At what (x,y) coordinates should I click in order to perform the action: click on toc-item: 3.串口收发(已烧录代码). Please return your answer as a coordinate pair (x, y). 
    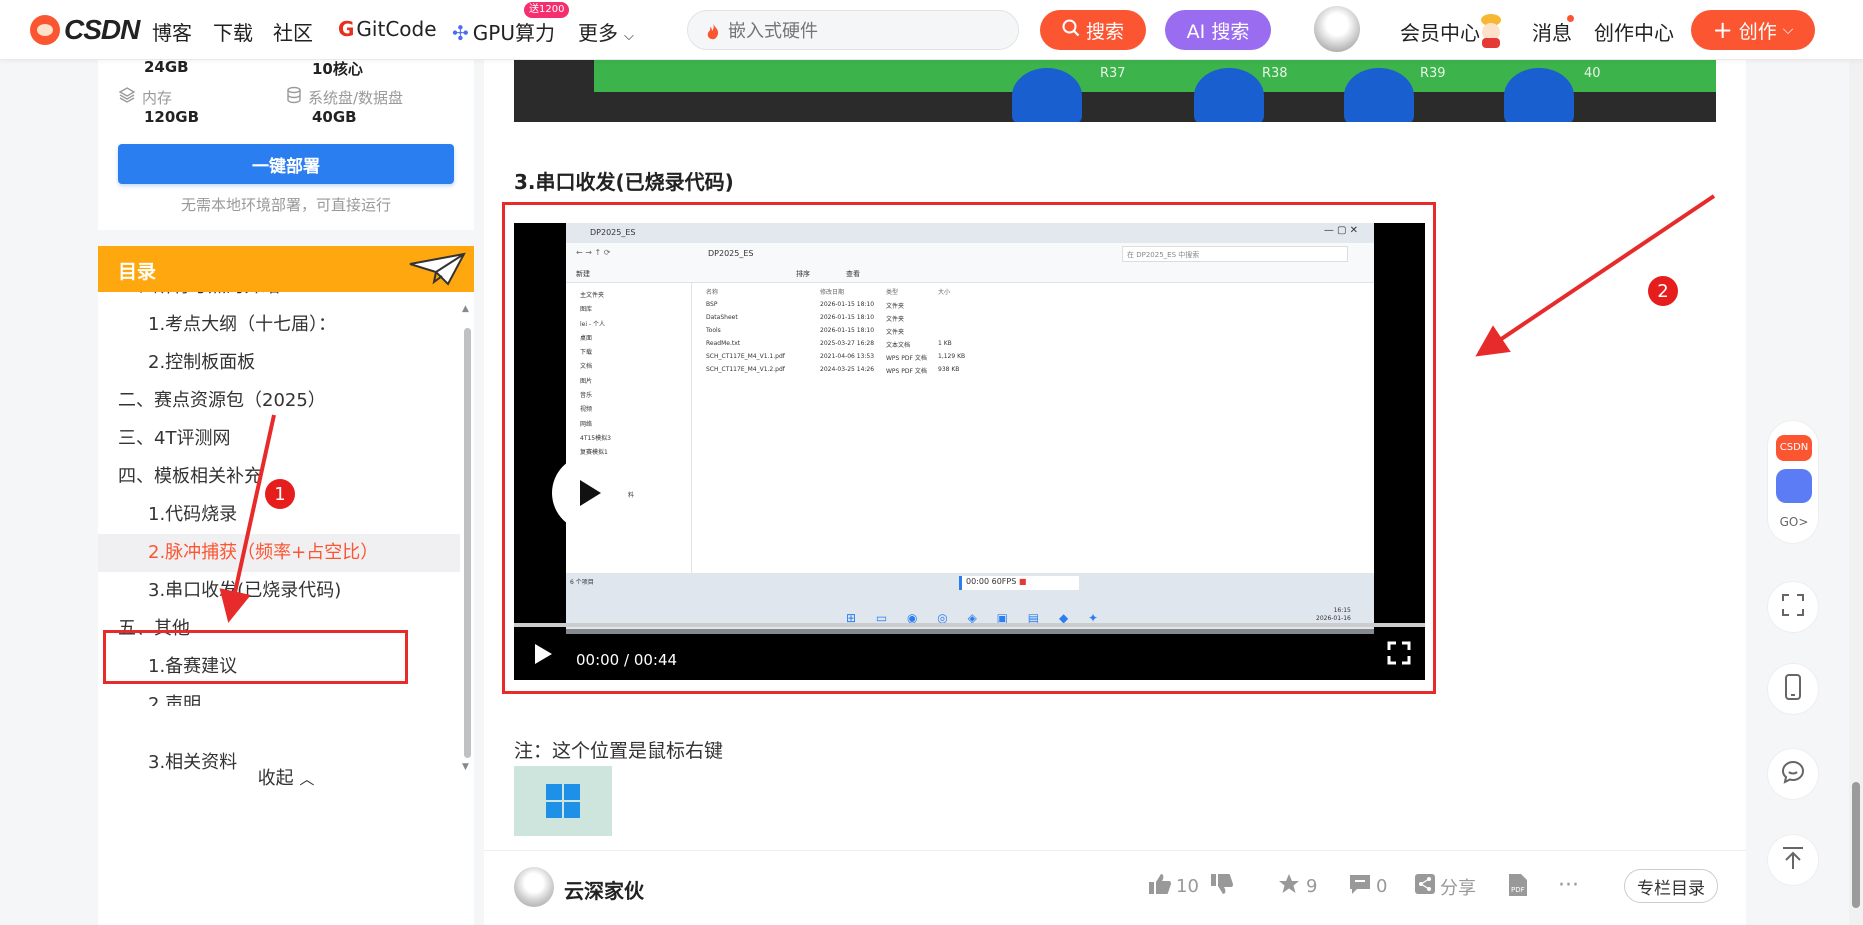
    Looking at the image, I should click on (279, 591).